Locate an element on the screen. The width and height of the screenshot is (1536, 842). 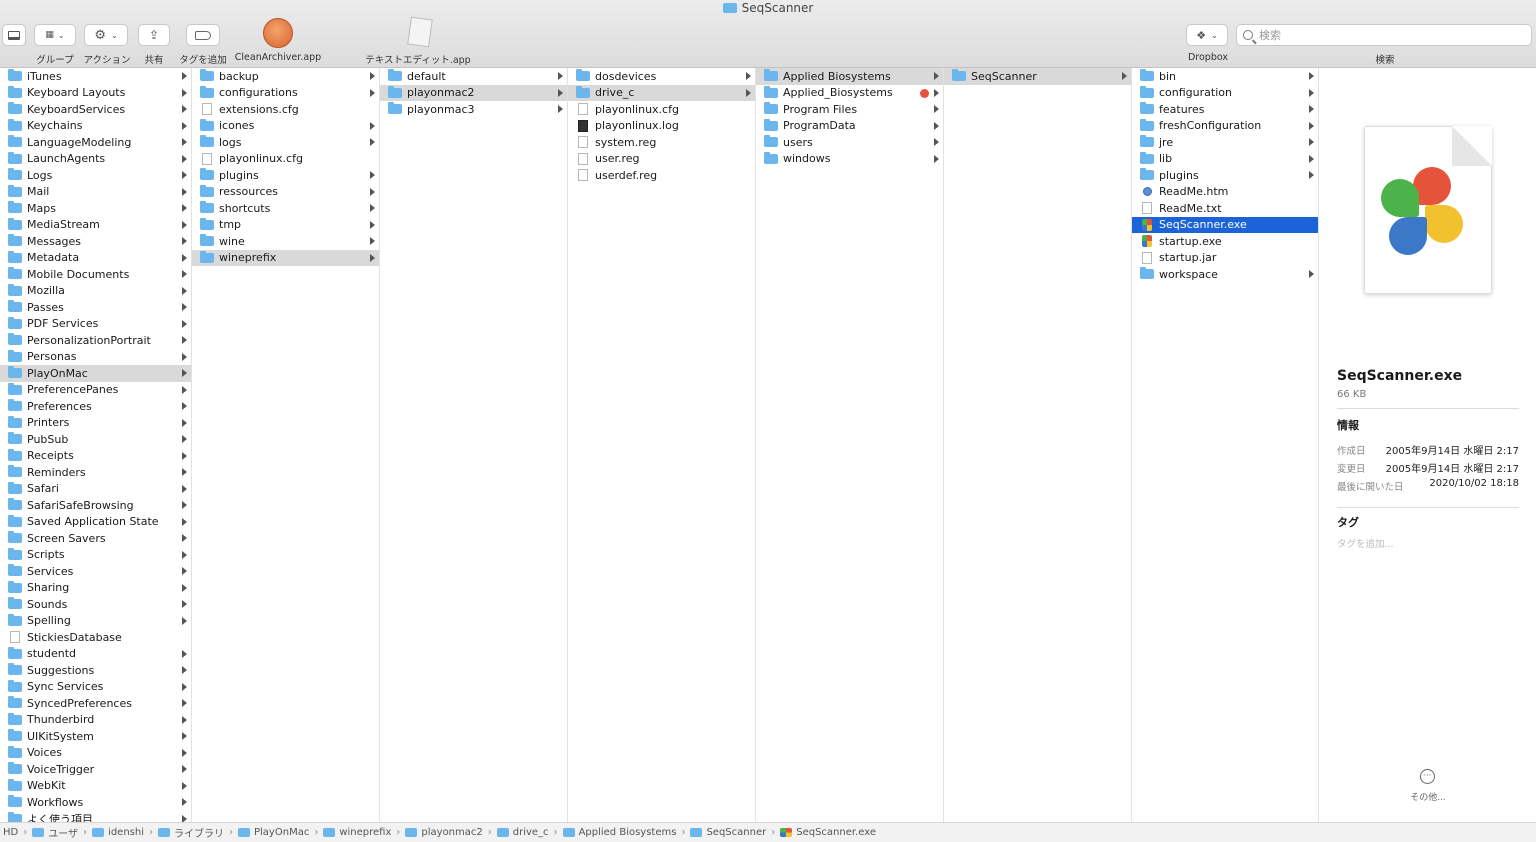
list-item: Mobile Documents is located at coordinates (95, 274).